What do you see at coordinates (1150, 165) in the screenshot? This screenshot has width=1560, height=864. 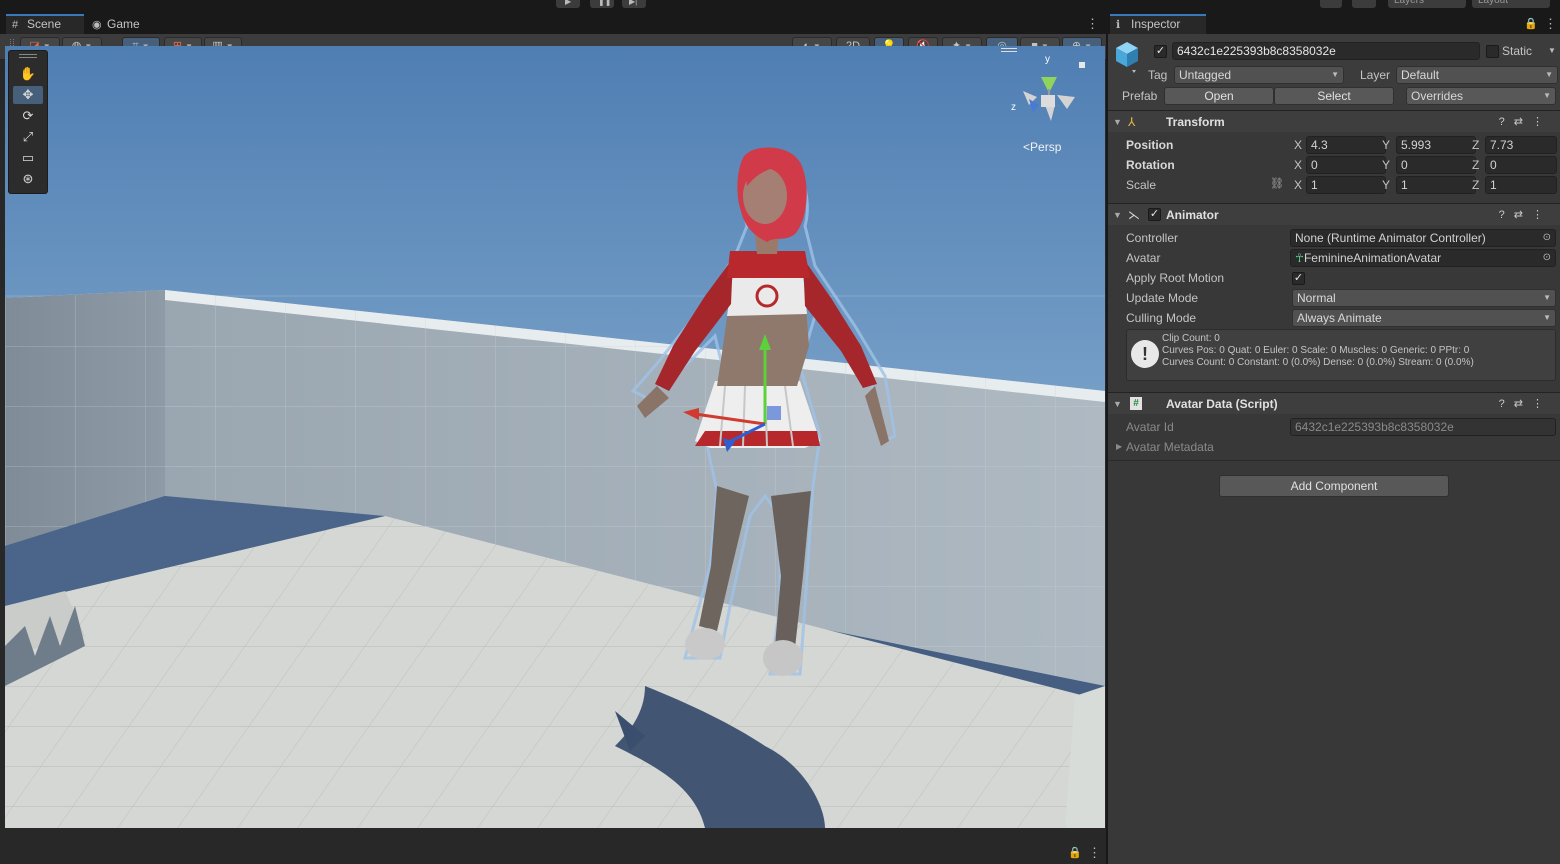 I see `rotation-label: Rotation` at bounding box center [1150, 165].